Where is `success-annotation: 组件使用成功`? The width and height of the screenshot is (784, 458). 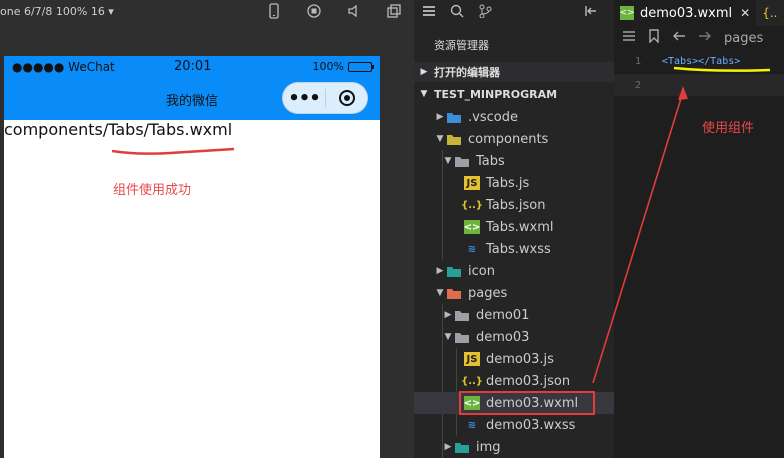
success-annotation: 组件使用成功 is located at coordinates (152, 190).